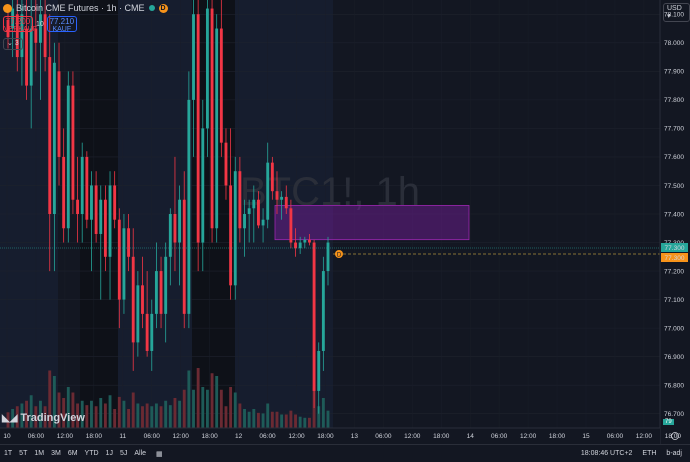 This screenshot has width=690, height=462. Describe the element at coordinates (122, 436) in the screenshot. I see `time-tick: 11` at that location.